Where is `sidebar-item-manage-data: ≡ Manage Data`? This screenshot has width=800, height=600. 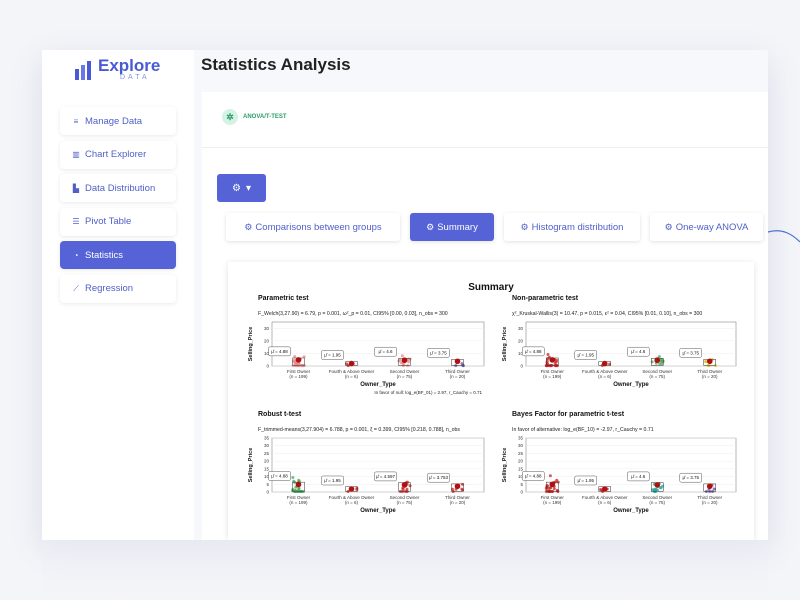
sidebar-item-manage-data: ≡ Manage Data is located at coordinates (118, 121).